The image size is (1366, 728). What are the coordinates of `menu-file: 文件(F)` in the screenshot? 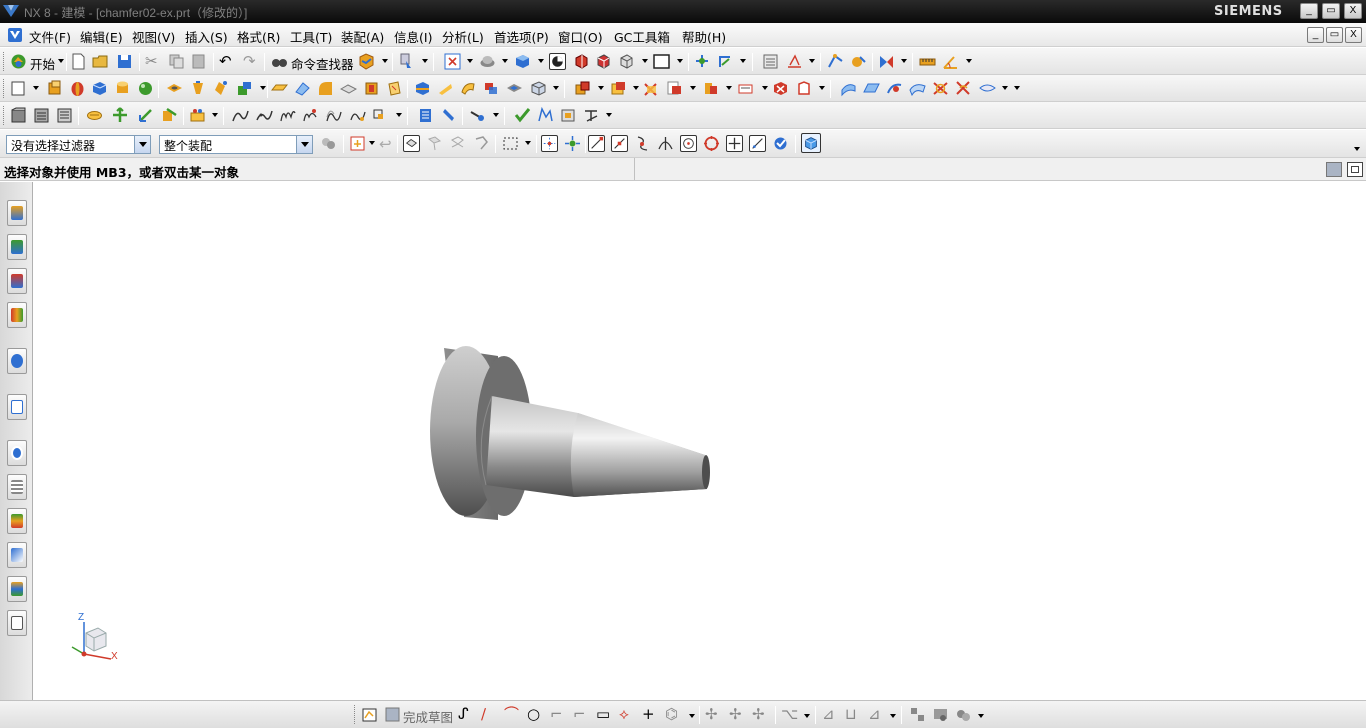 It's located at (50, 36).